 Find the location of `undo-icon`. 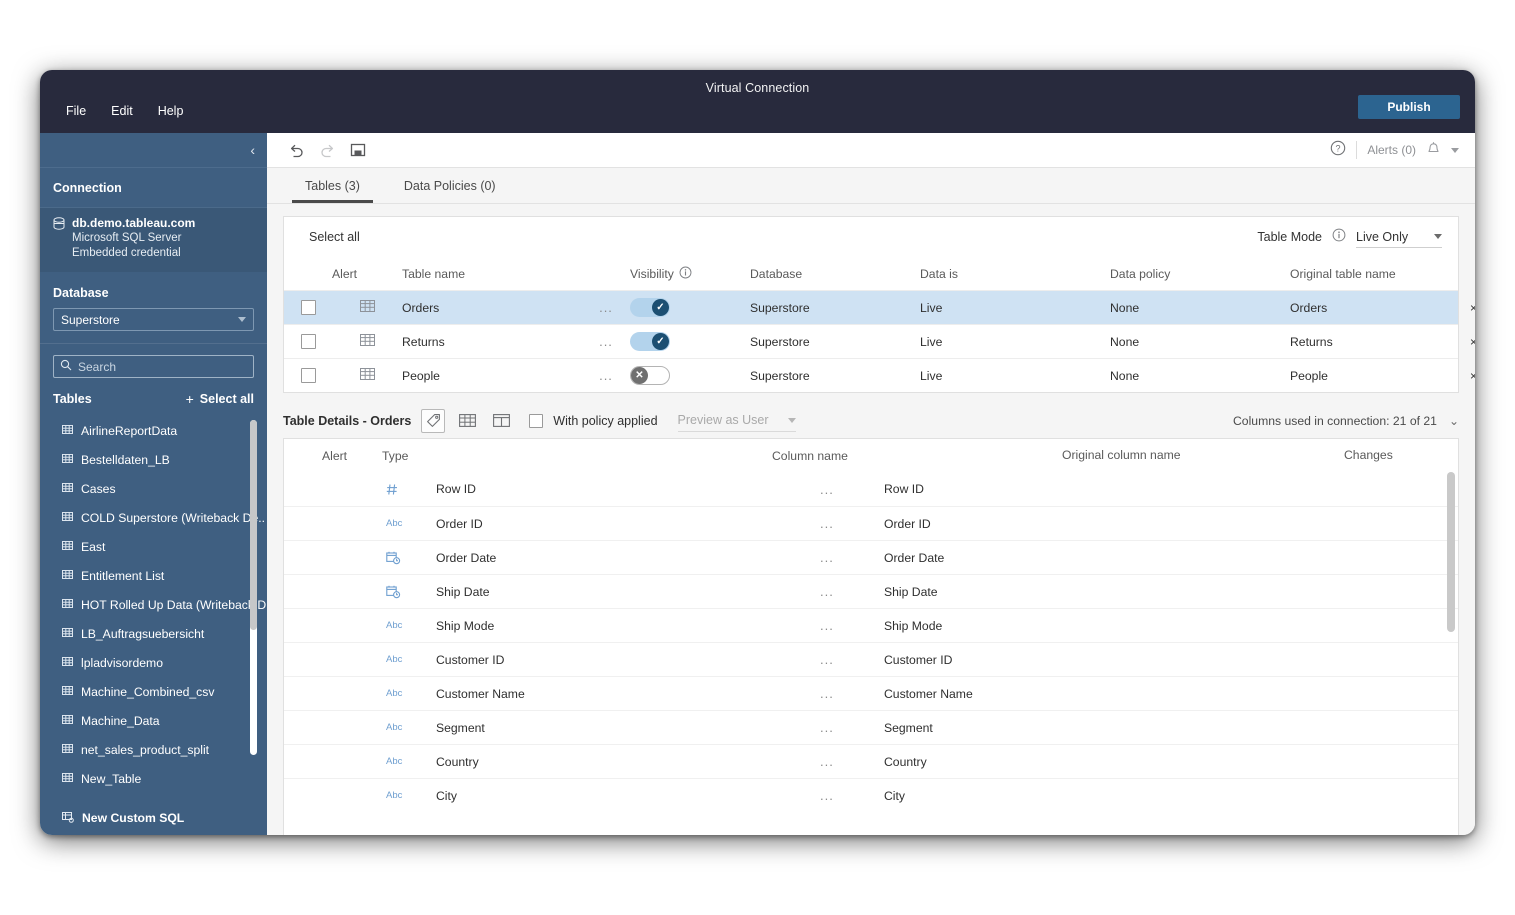

undo-icon is located at coordinates (296, 150).